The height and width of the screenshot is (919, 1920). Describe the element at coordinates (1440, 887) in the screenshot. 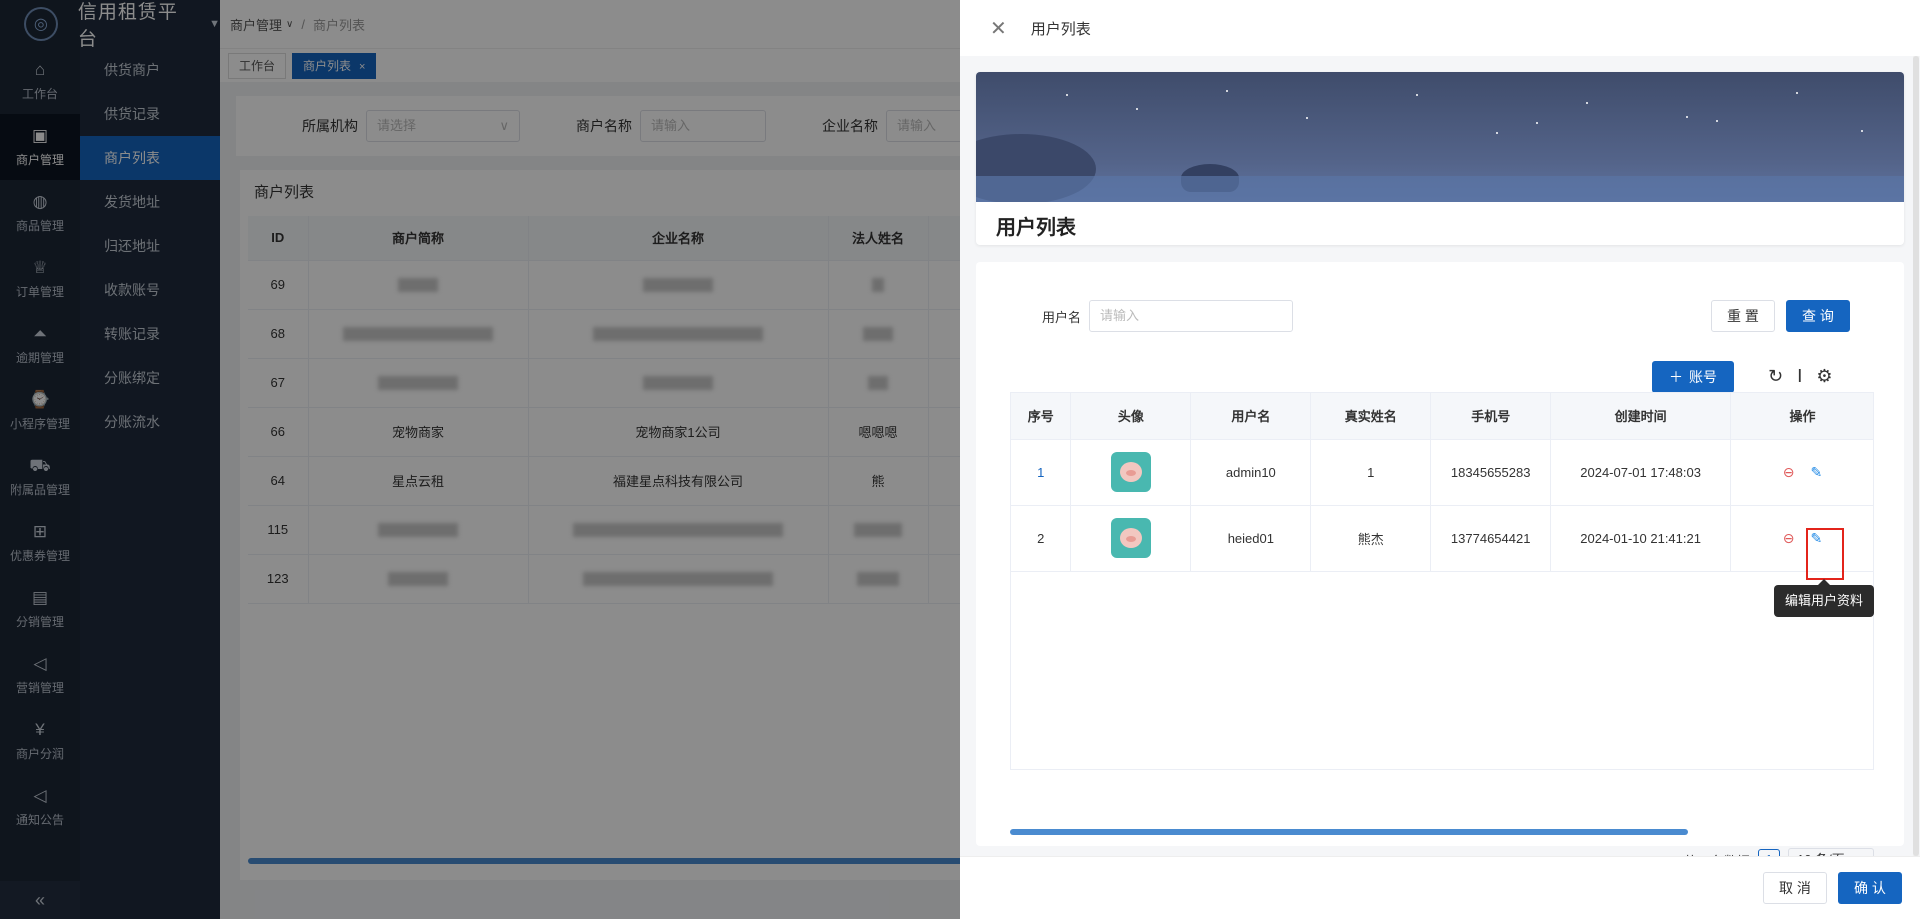

I see `drawer-footer: 取 消 确 认` at that location.